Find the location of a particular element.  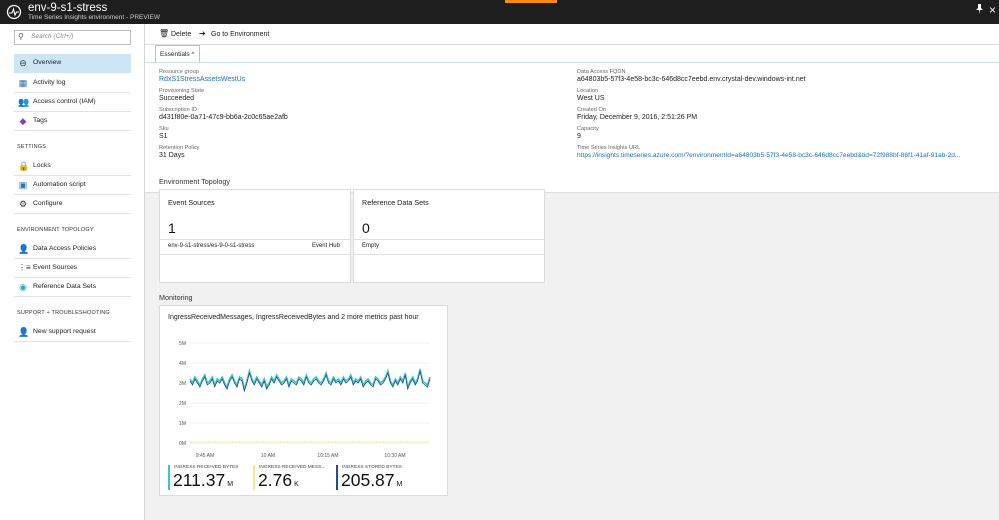

metric-value-wrap: 2.76 K is located at coordinates (278, 480).